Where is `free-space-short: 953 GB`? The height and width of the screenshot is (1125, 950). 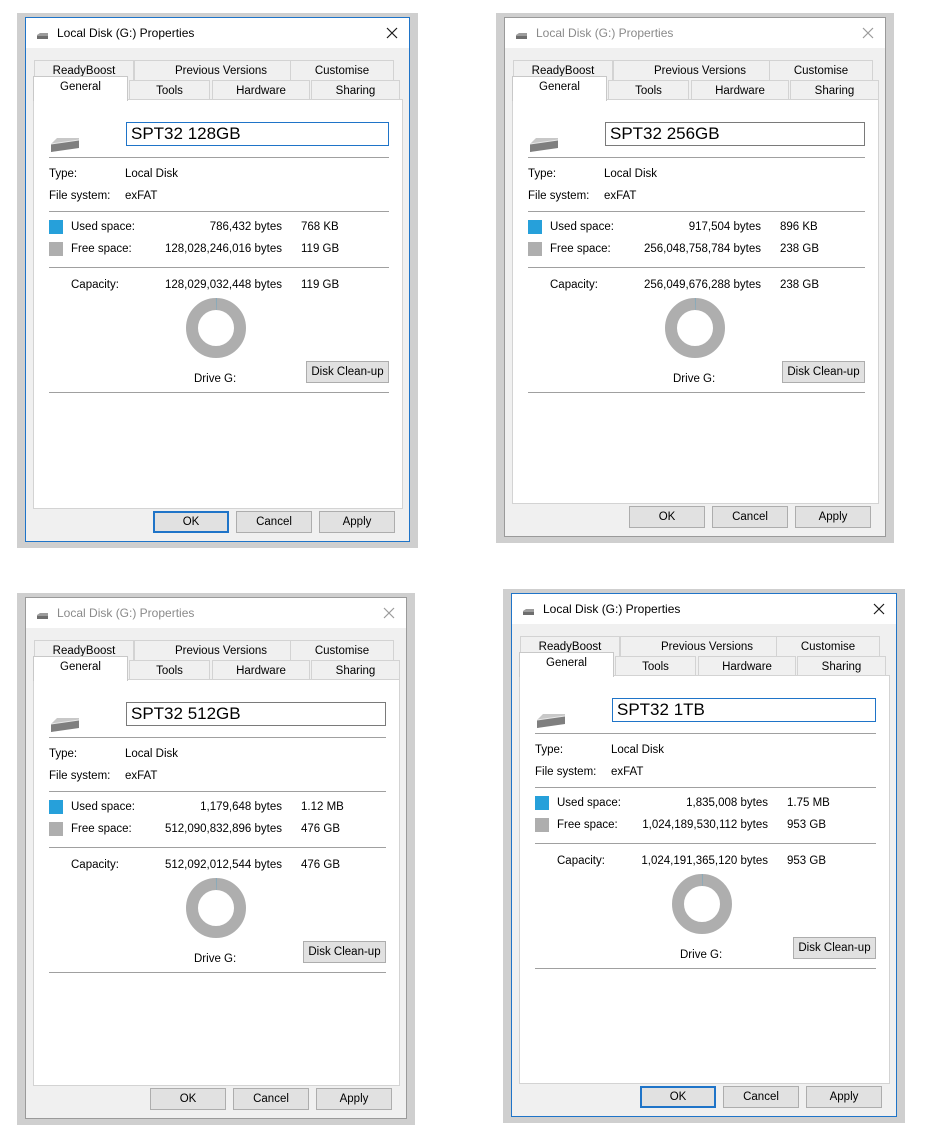
free-space-short: 953 GB is located at coordinates (806, 825).